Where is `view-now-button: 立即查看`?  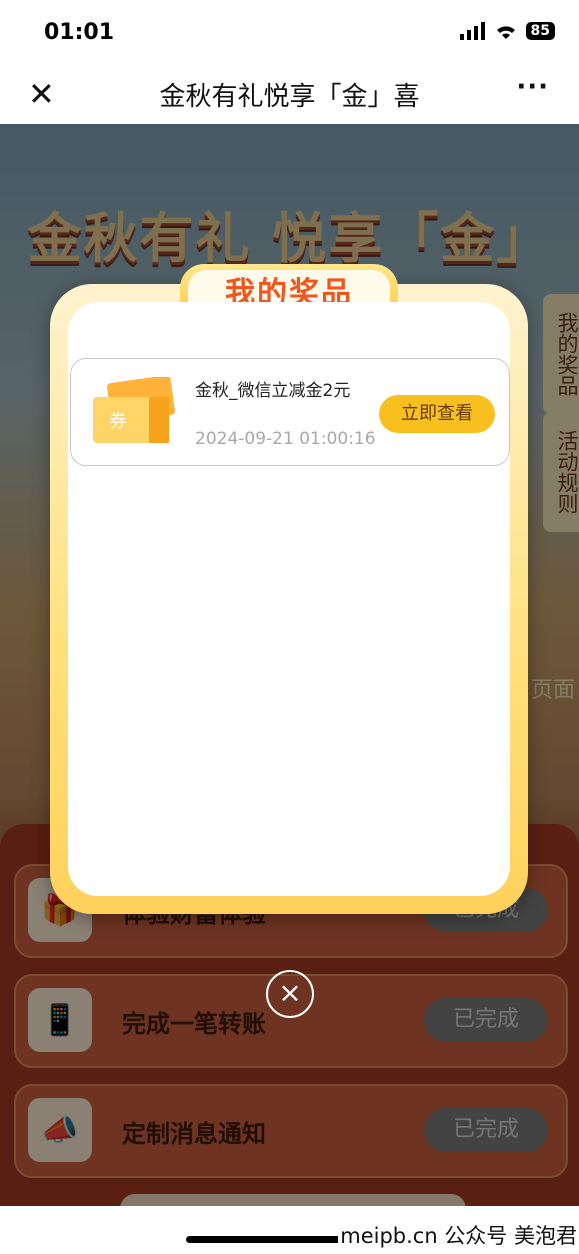
view-now-button: 立即查看 is located at coordinates (437, 414).